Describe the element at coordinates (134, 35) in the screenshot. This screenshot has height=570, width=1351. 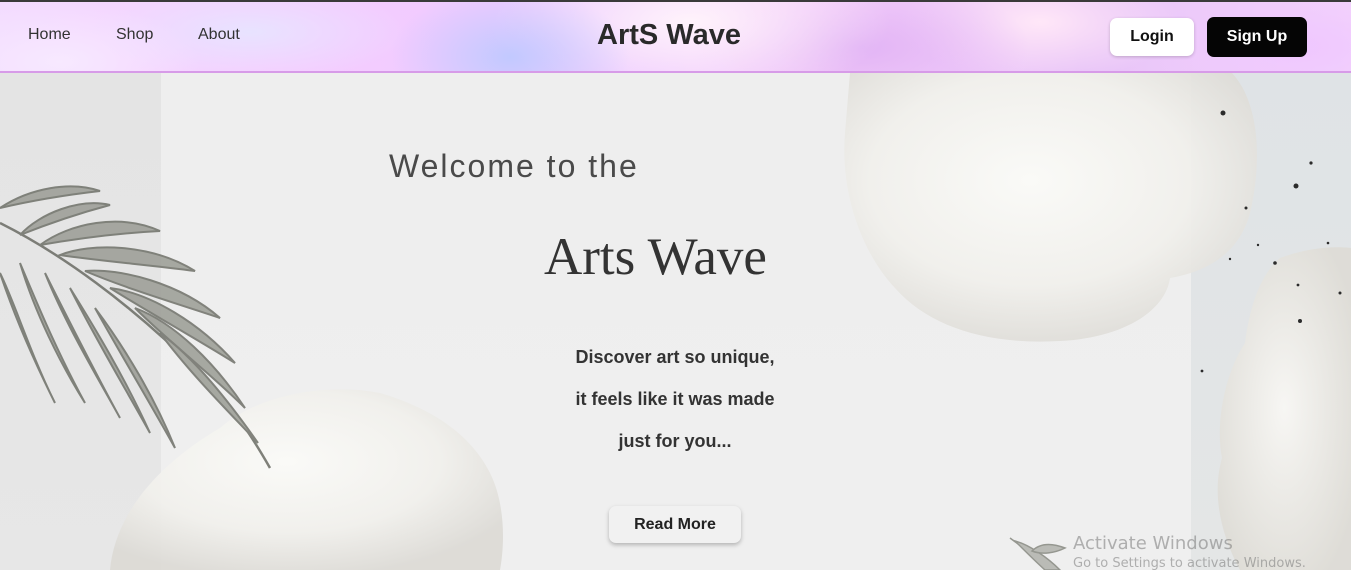
I see `nav-link-shop: Shop` at that location.